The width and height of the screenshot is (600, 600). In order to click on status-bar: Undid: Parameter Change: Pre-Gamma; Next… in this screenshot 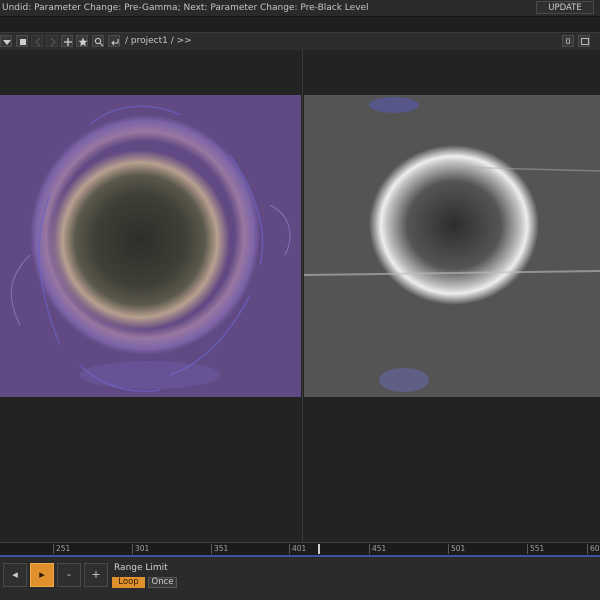, I will do `click(300, 8)`.